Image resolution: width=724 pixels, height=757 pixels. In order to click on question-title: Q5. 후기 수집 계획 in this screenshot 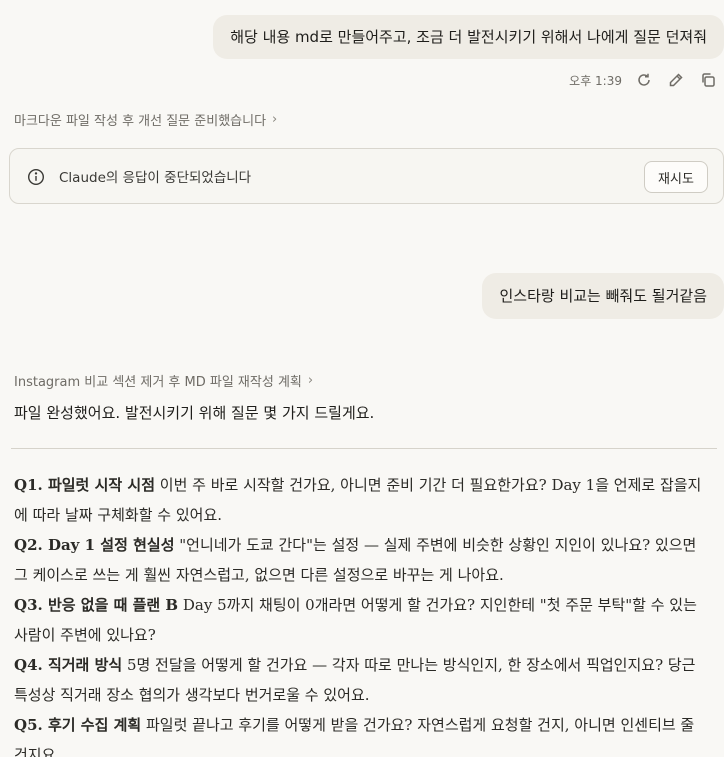, I will do `click(78, 725)`.